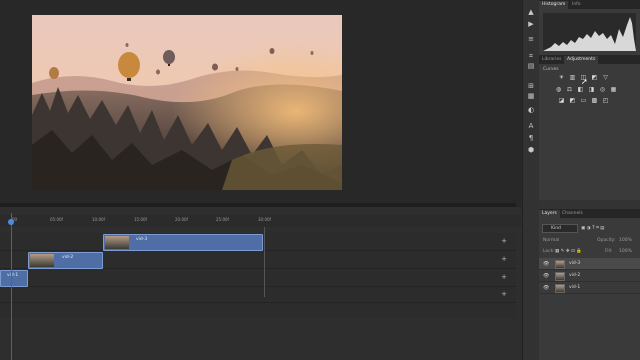  Describe the element at coordinates (556, 228) in the screenshot. I see `kind-label: Kind` at that location.